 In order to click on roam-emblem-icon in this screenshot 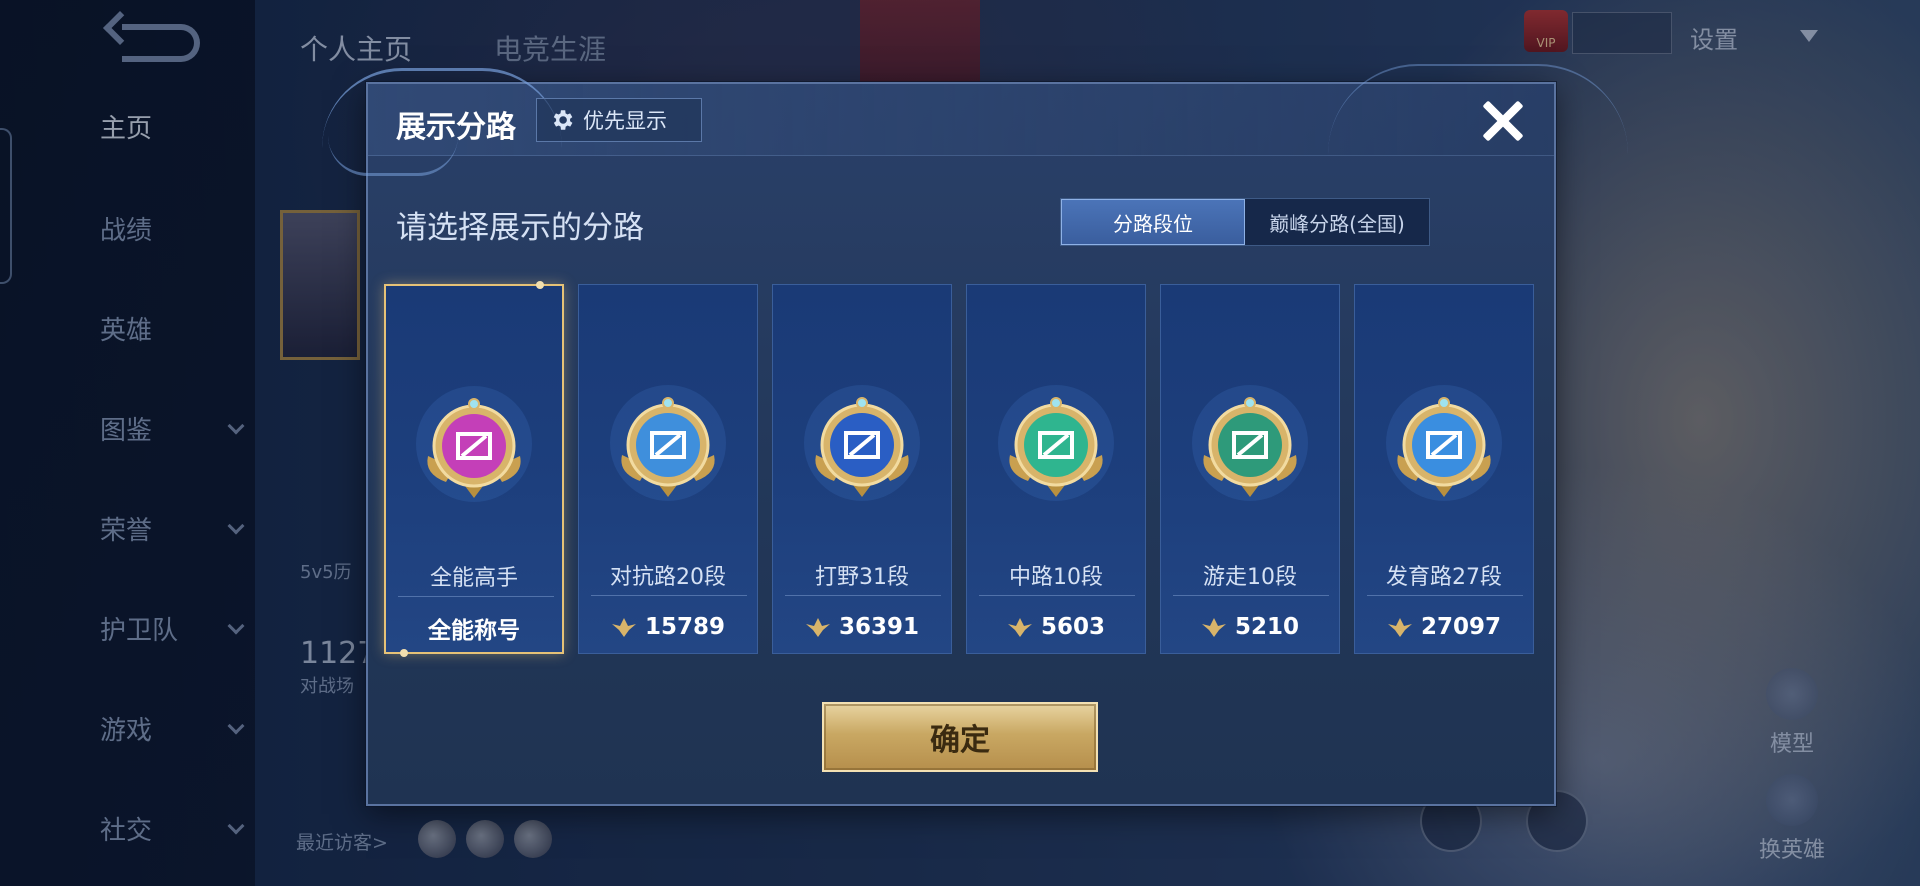, I will do `click(1250, 443)`.